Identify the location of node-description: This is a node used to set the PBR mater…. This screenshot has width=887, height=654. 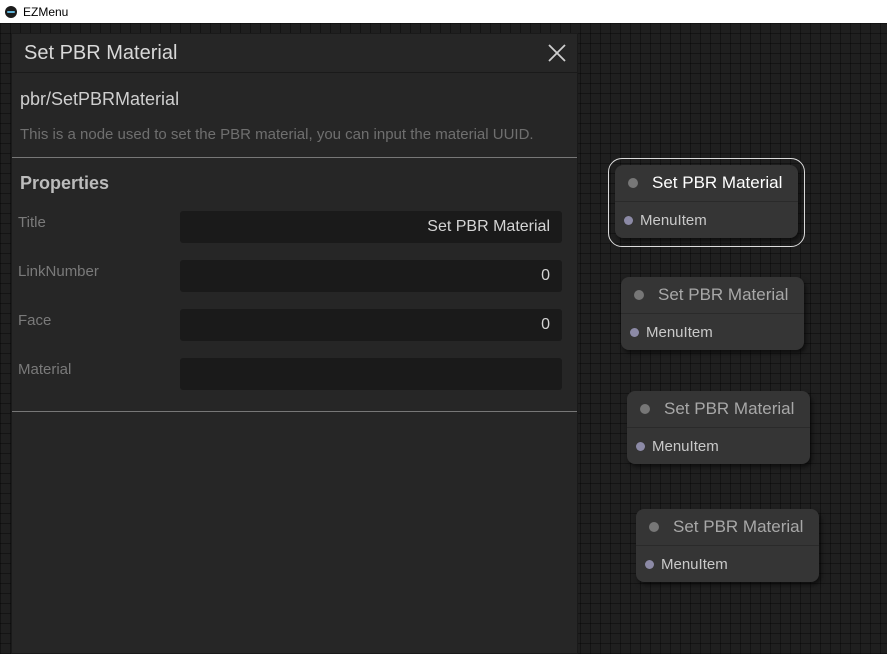
(277, 134).